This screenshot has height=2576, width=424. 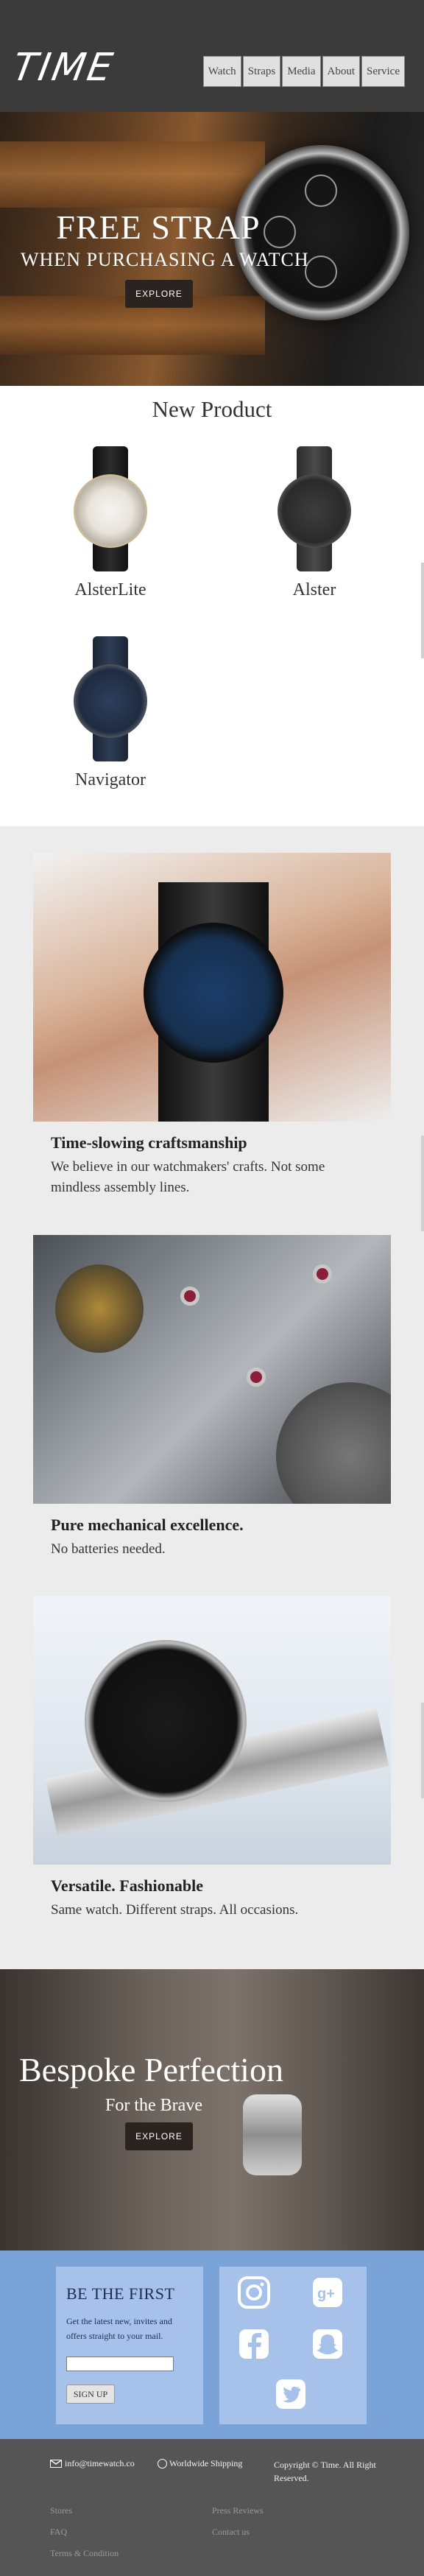 I want to click on twitter-icon, so click(x=290, y=2394).